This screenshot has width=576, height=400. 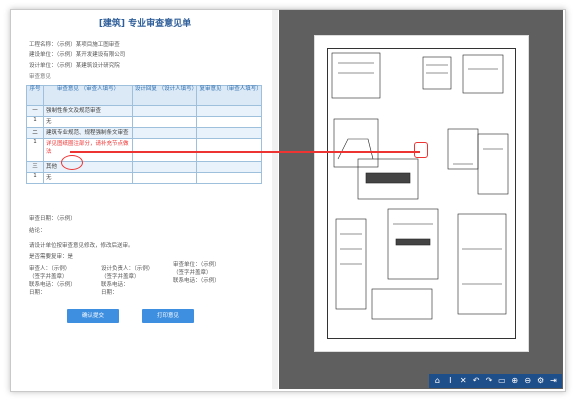 What do you see at coordinates (528, 381) in the screenshot?
I see `zoom-out-icon: ⊖` at bounding box center [528, 381].